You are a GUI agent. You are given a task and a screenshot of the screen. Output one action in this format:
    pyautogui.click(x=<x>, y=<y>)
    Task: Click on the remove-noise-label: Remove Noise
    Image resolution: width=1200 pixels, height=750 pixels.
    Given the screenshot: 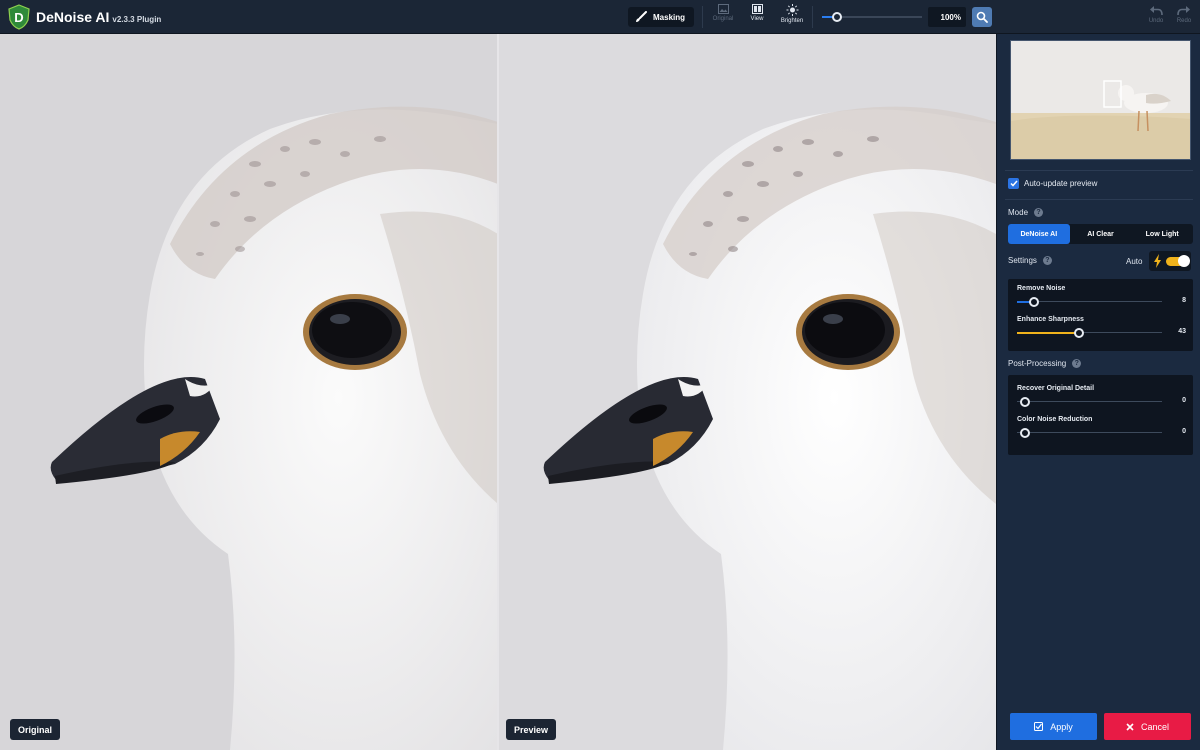 What is the action you would take?
    pyautogui.click(x=1041, y=288)
    